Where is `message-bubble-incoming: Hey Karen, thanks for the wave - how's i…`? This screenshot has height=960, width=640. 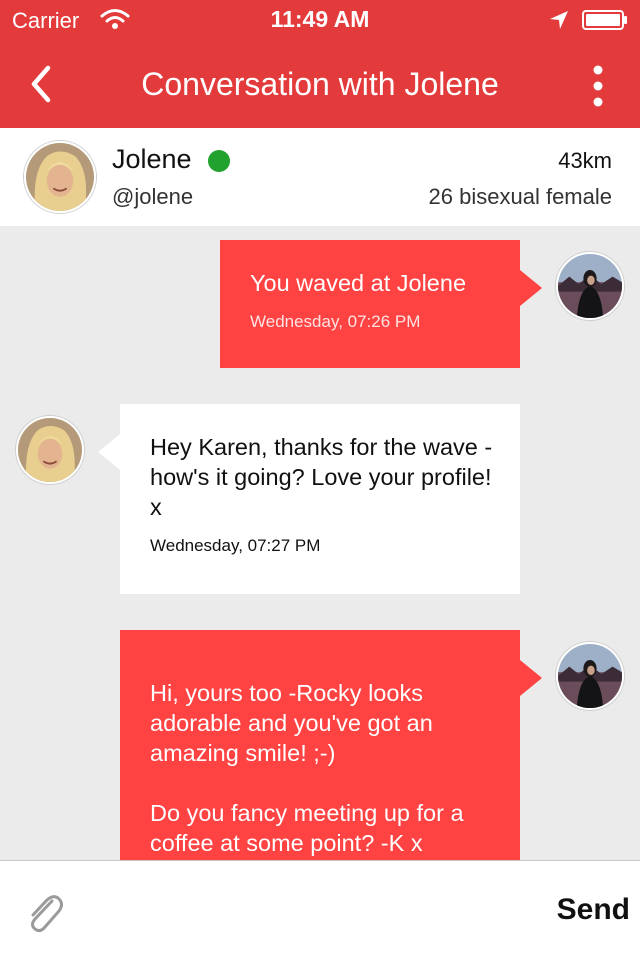
message-bubble-incoming: Hey Karen, thanks for the wave - how's i… is located at coordinates (309, 499).